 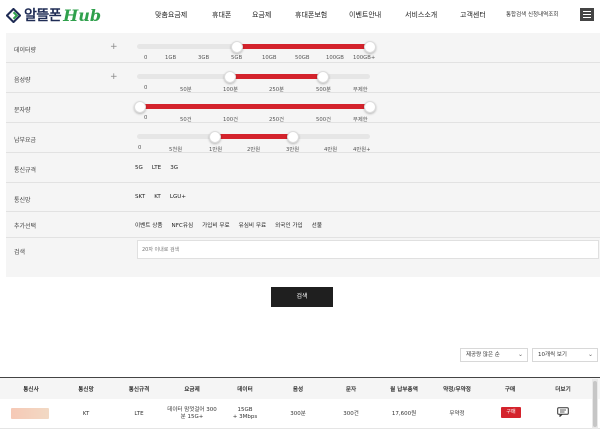 What do you see at coordinates (233, 225) in the screenshot?
I see `extras-options: 이벤트 상품 NFC유심 가입비 무료 유심비 무료 외국인 가입 선불` at bounding box center [233, 225].